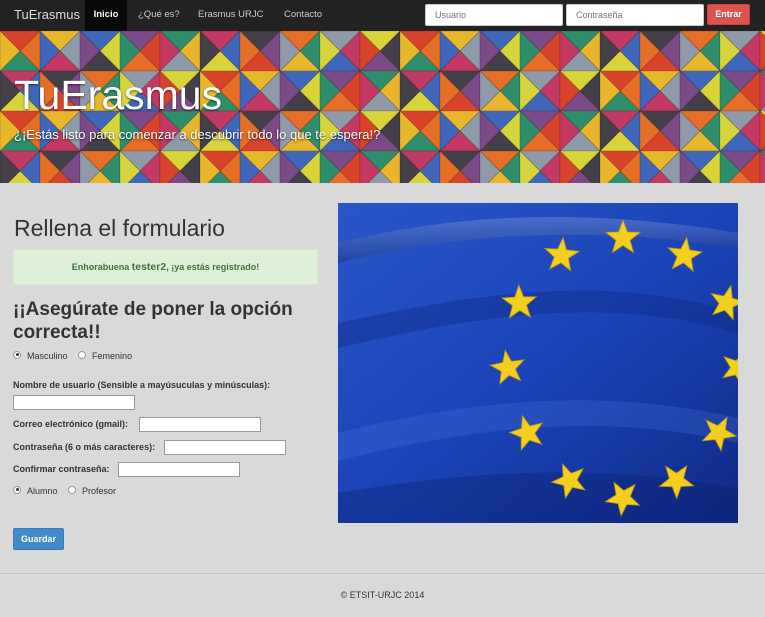 The width and height of the screenshot is (765, 617). I want to click on radio-femenino-label: Femenino, so click(112, 356).